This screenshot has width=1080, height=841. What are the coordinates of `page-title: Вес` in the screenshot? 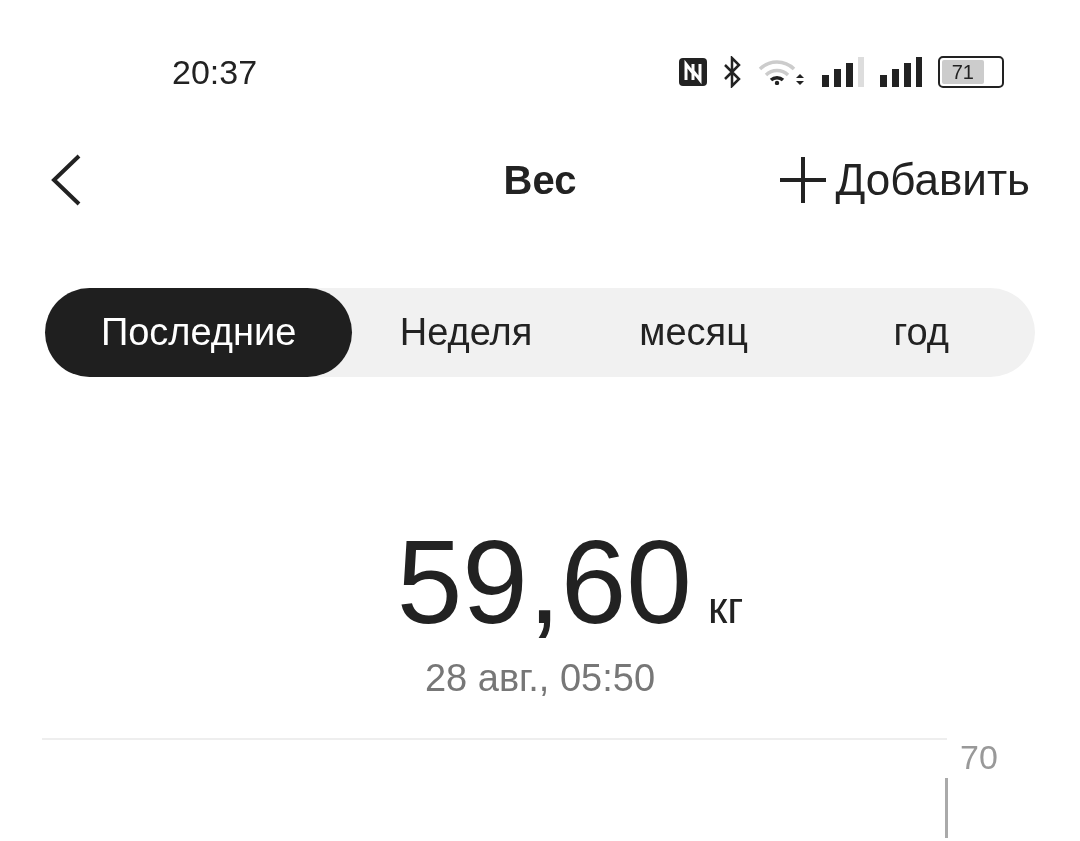 It's located at (540, 180).